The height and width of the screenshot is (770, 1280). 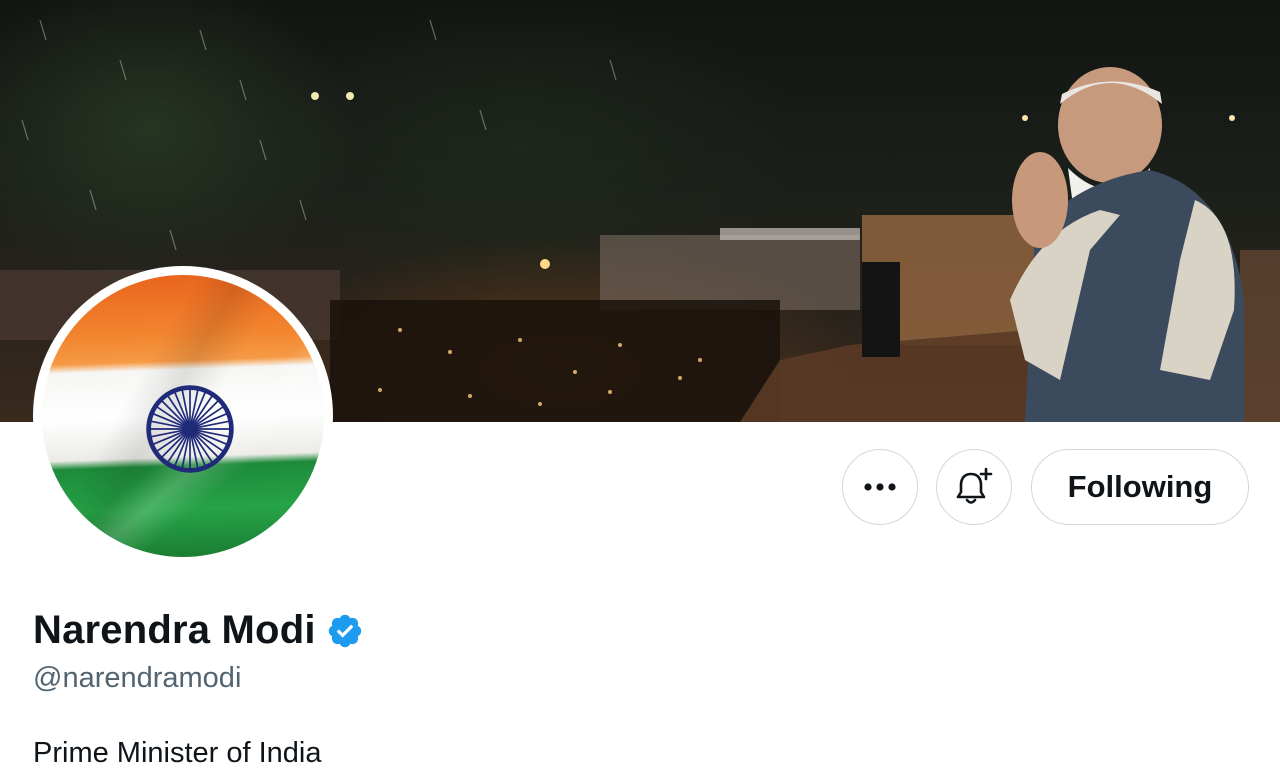 I want to click on profile-avatar, so click(x=183, y=416).